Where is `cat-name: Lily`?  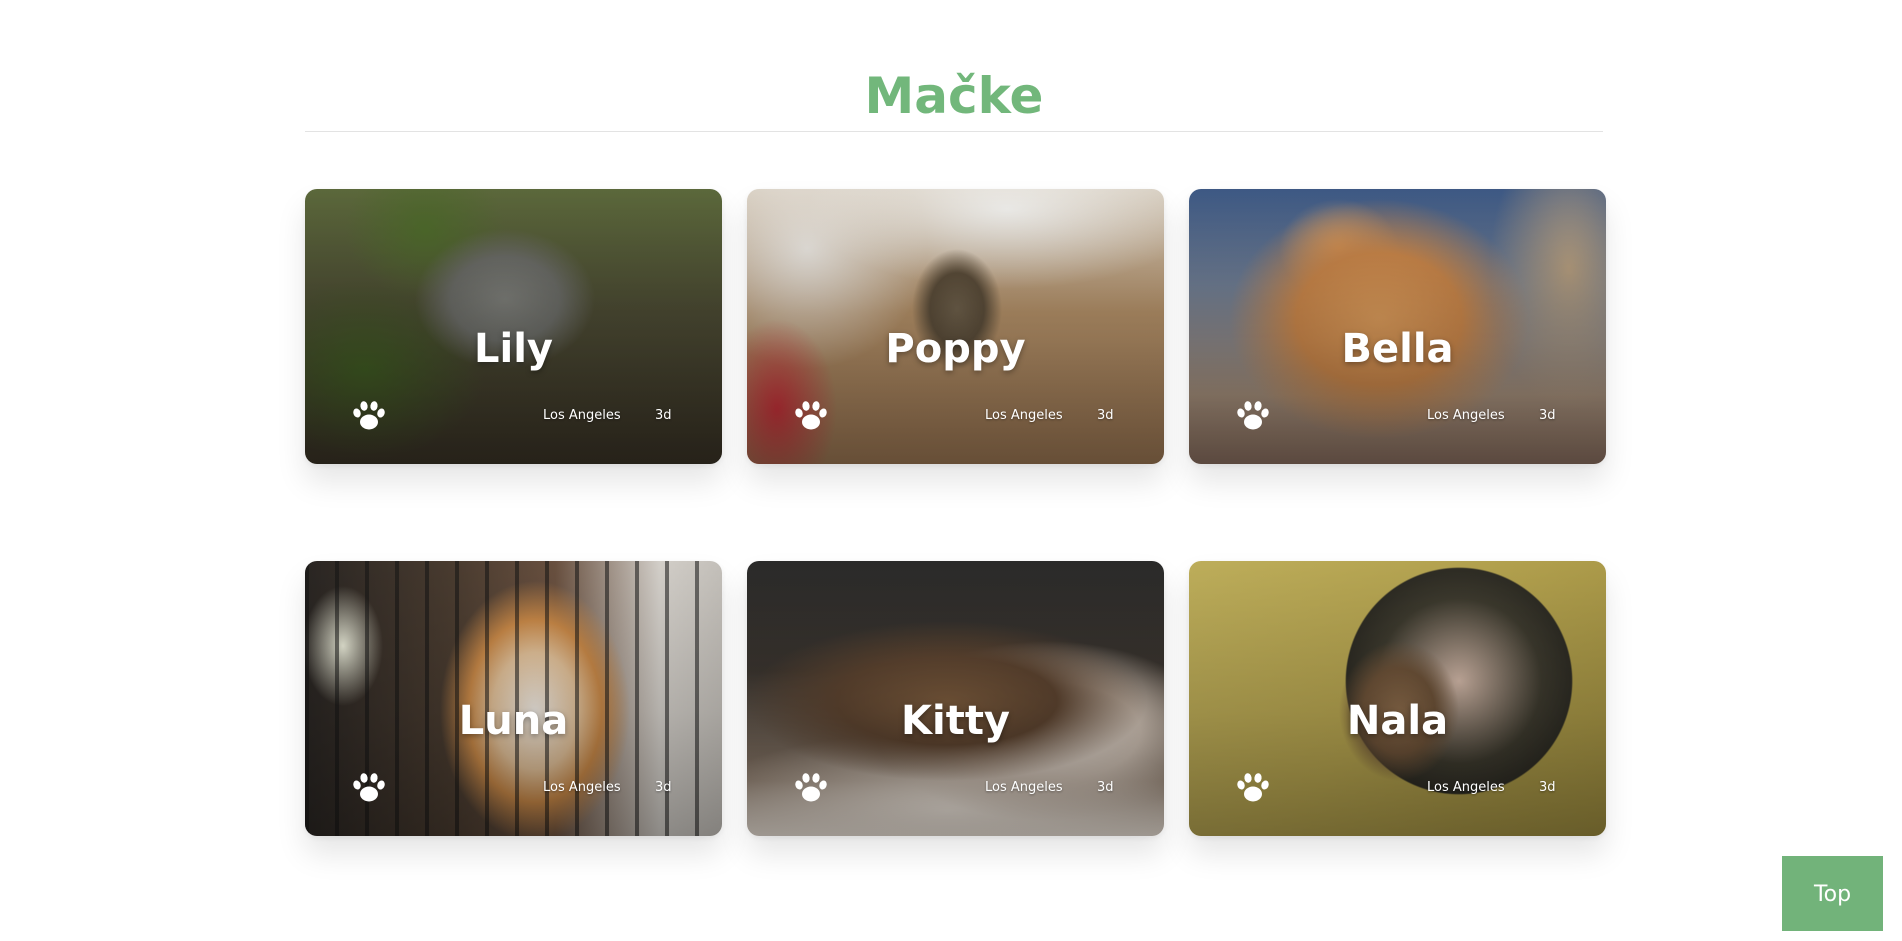 cat-name: Lily is located at coordinates (513, 349).